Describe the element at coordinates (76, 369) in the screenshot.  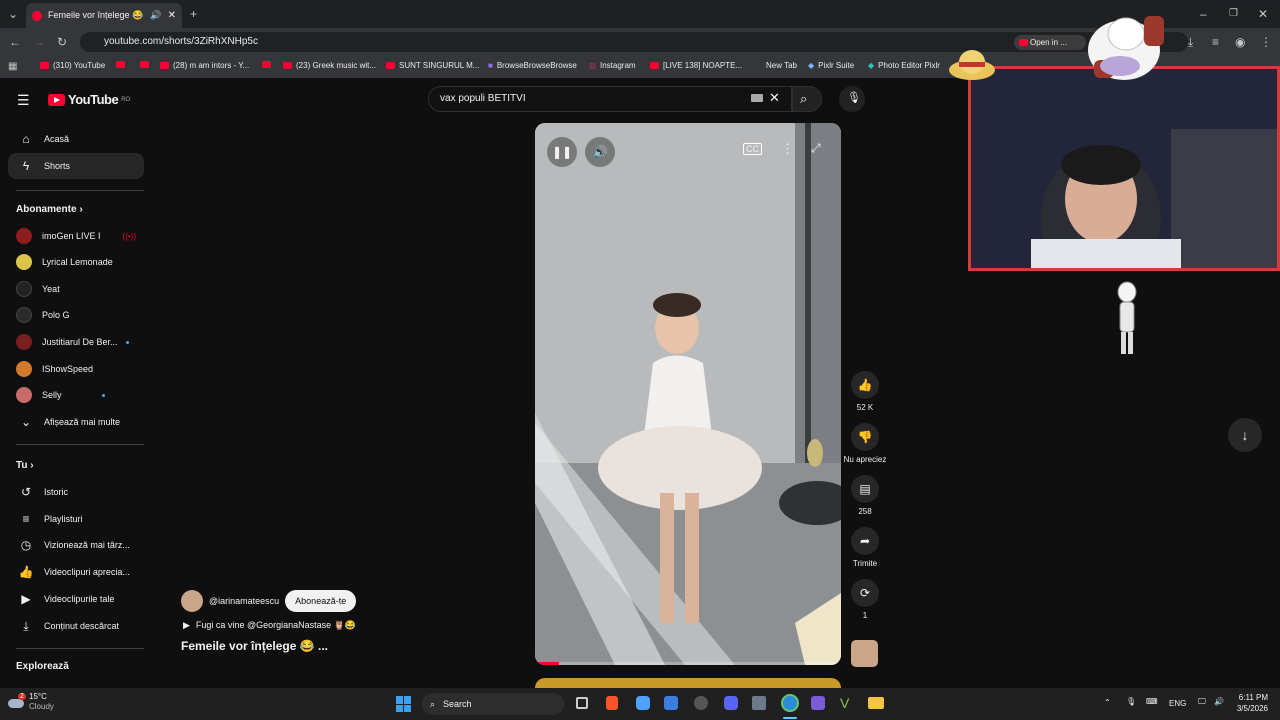
I see `subscription-item: IShowSpeed` at that location.